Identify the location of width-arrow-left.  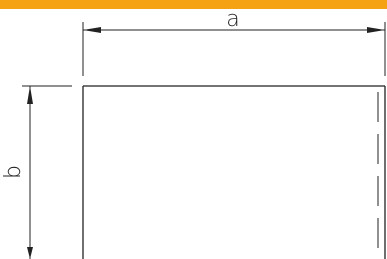
(92, 30).